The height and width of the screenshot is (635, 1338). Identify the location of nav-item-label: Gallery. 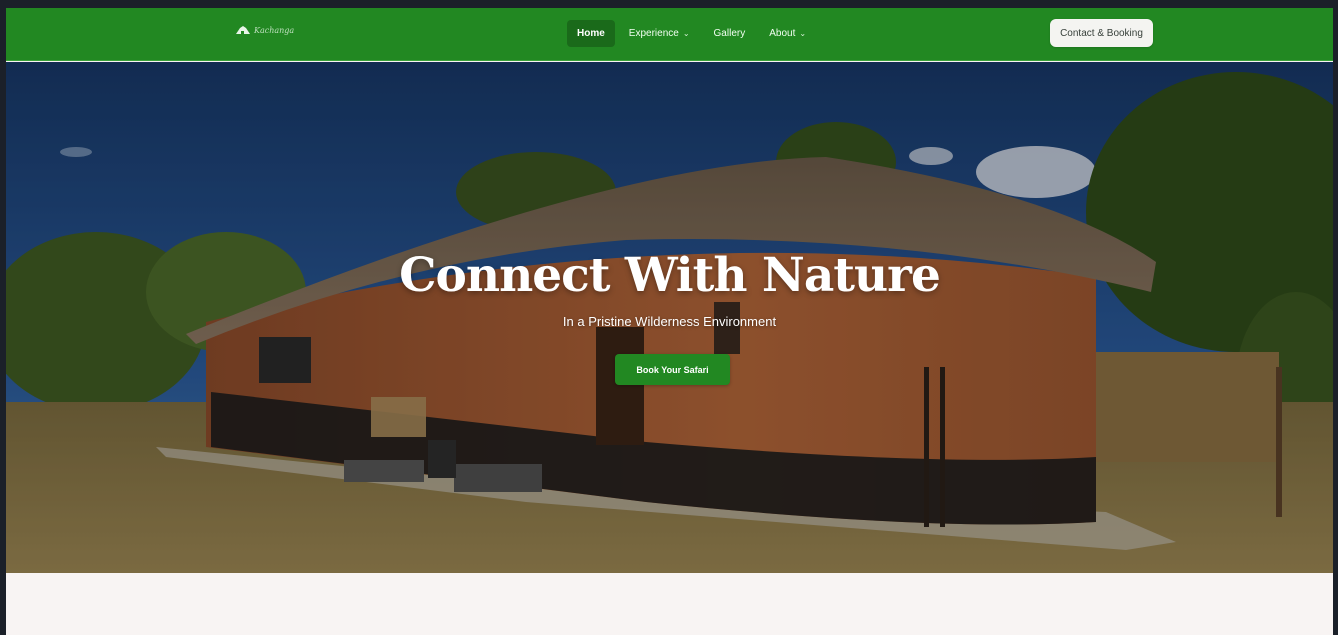
(729, 33).